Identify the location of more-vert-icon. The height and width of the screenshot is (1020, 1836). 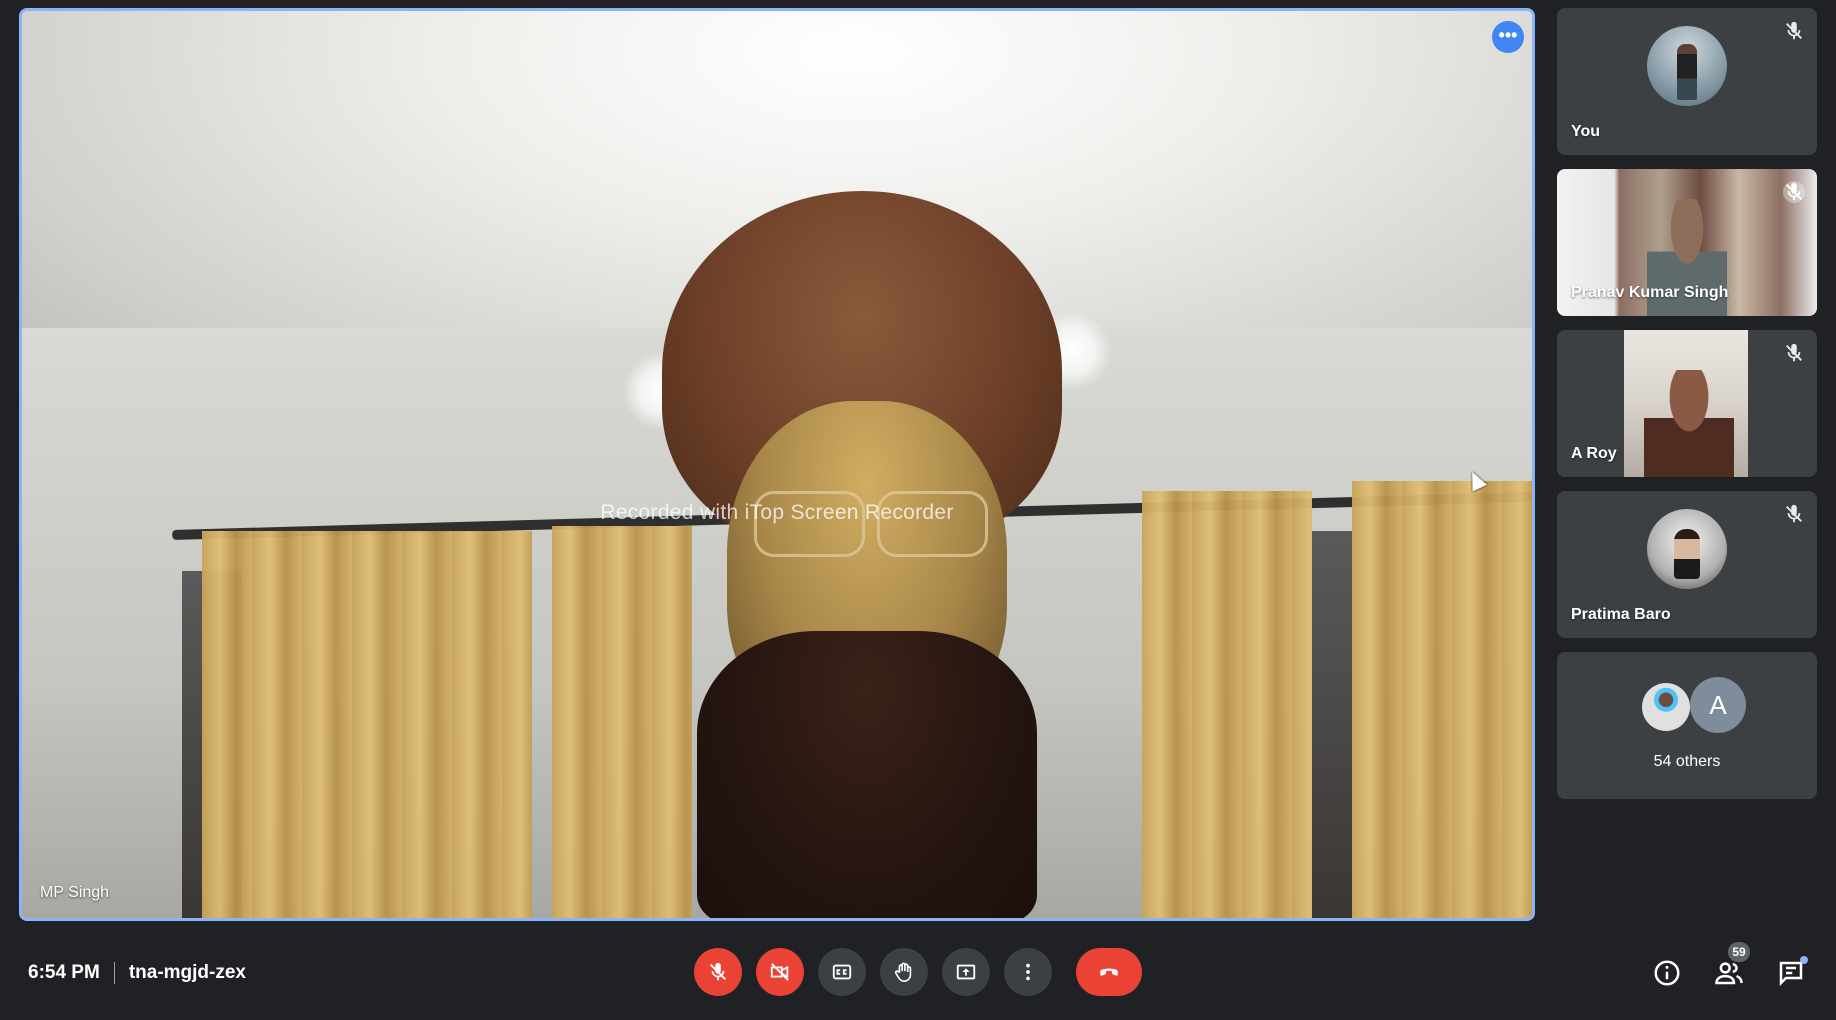
(1028, 972).